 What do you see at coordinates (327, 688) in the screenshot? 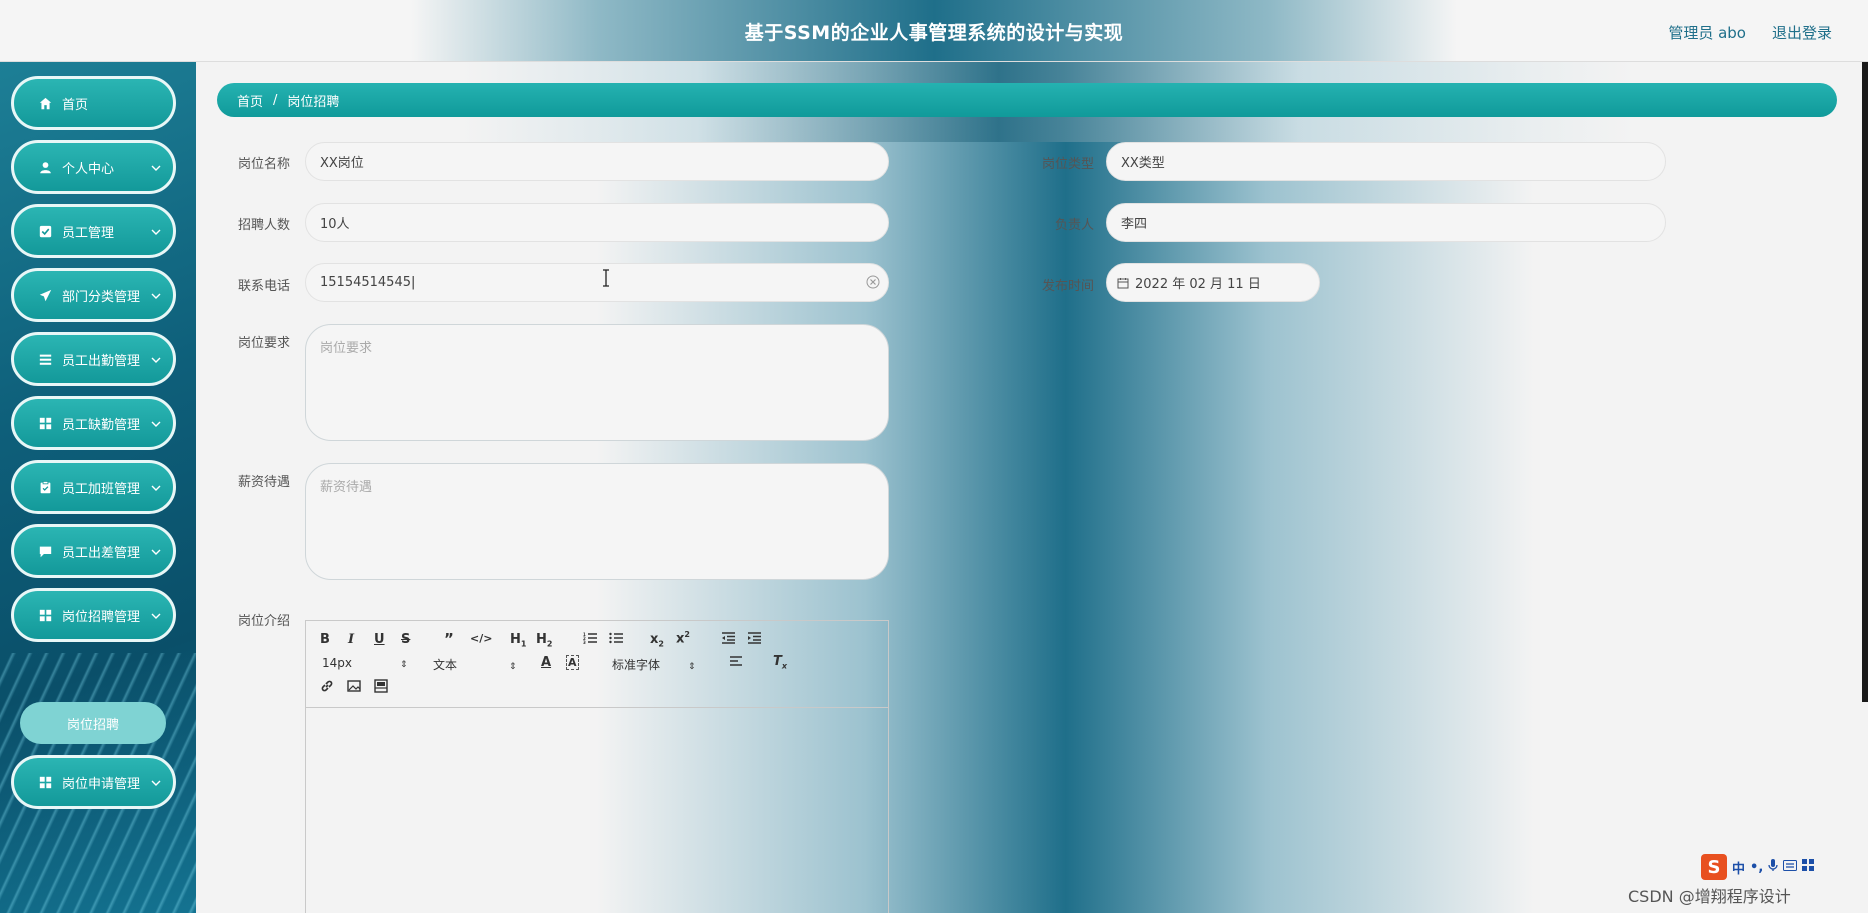
I see `link-icon` at bounding box center [327, 688].